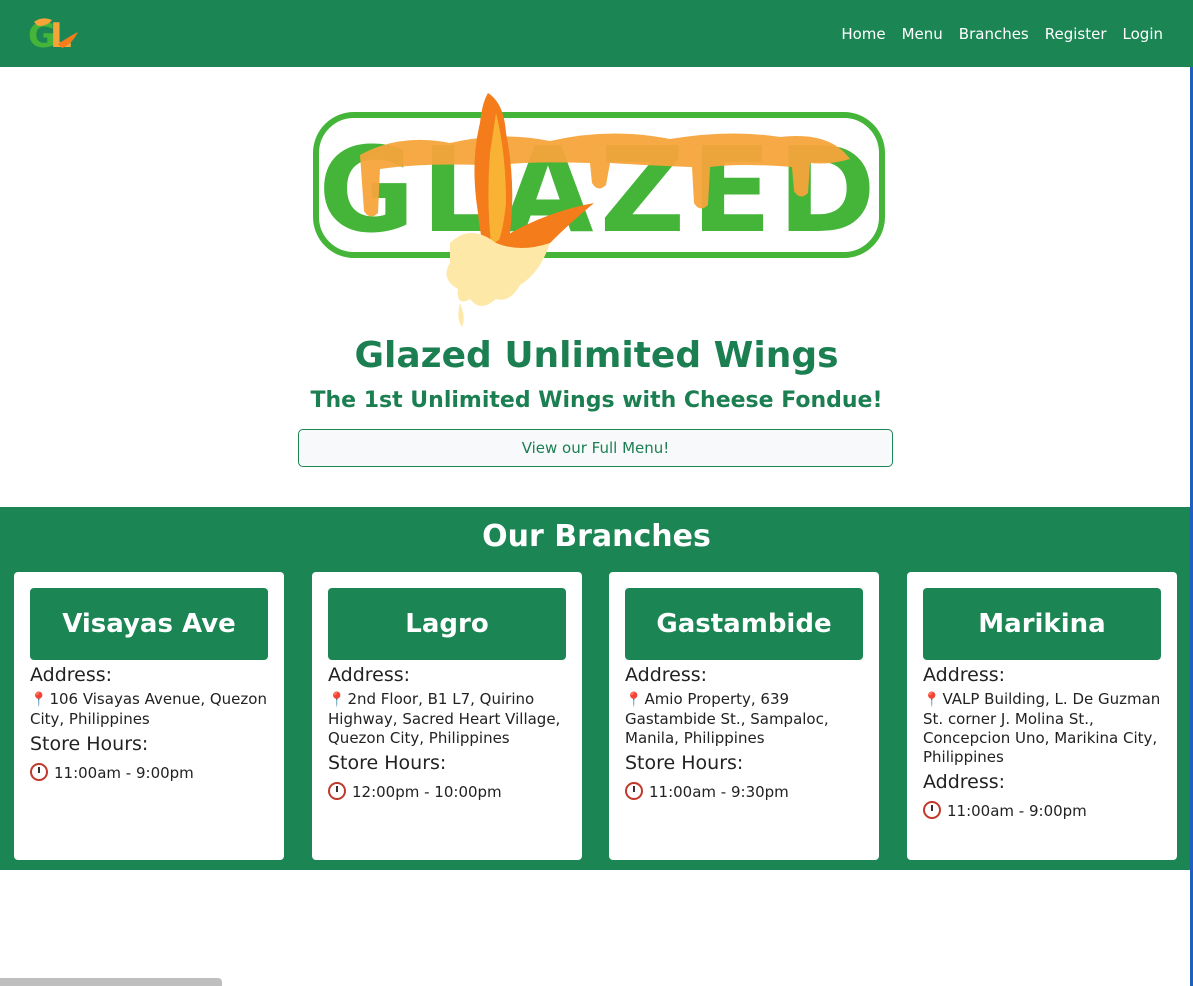 Image resolution: width=1193 pixels, height=986 pixels. I want to click on hours-label: Address:, so click(964, 782).